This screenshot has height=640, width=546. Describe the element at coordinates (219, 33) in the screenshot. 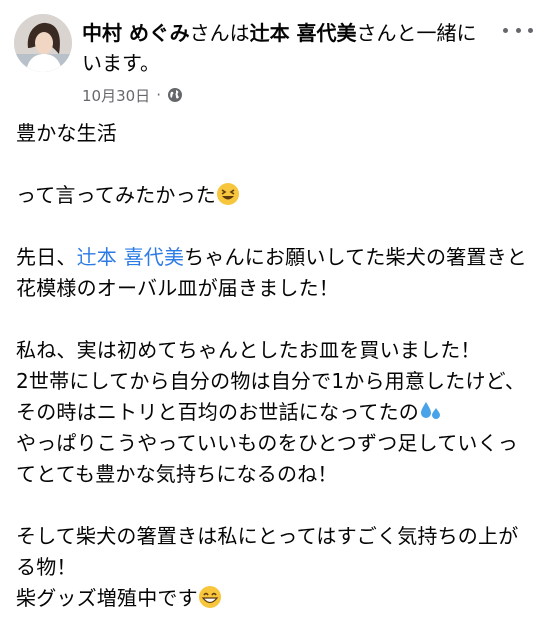

I see `headline-connector-1: さんは` at that location.